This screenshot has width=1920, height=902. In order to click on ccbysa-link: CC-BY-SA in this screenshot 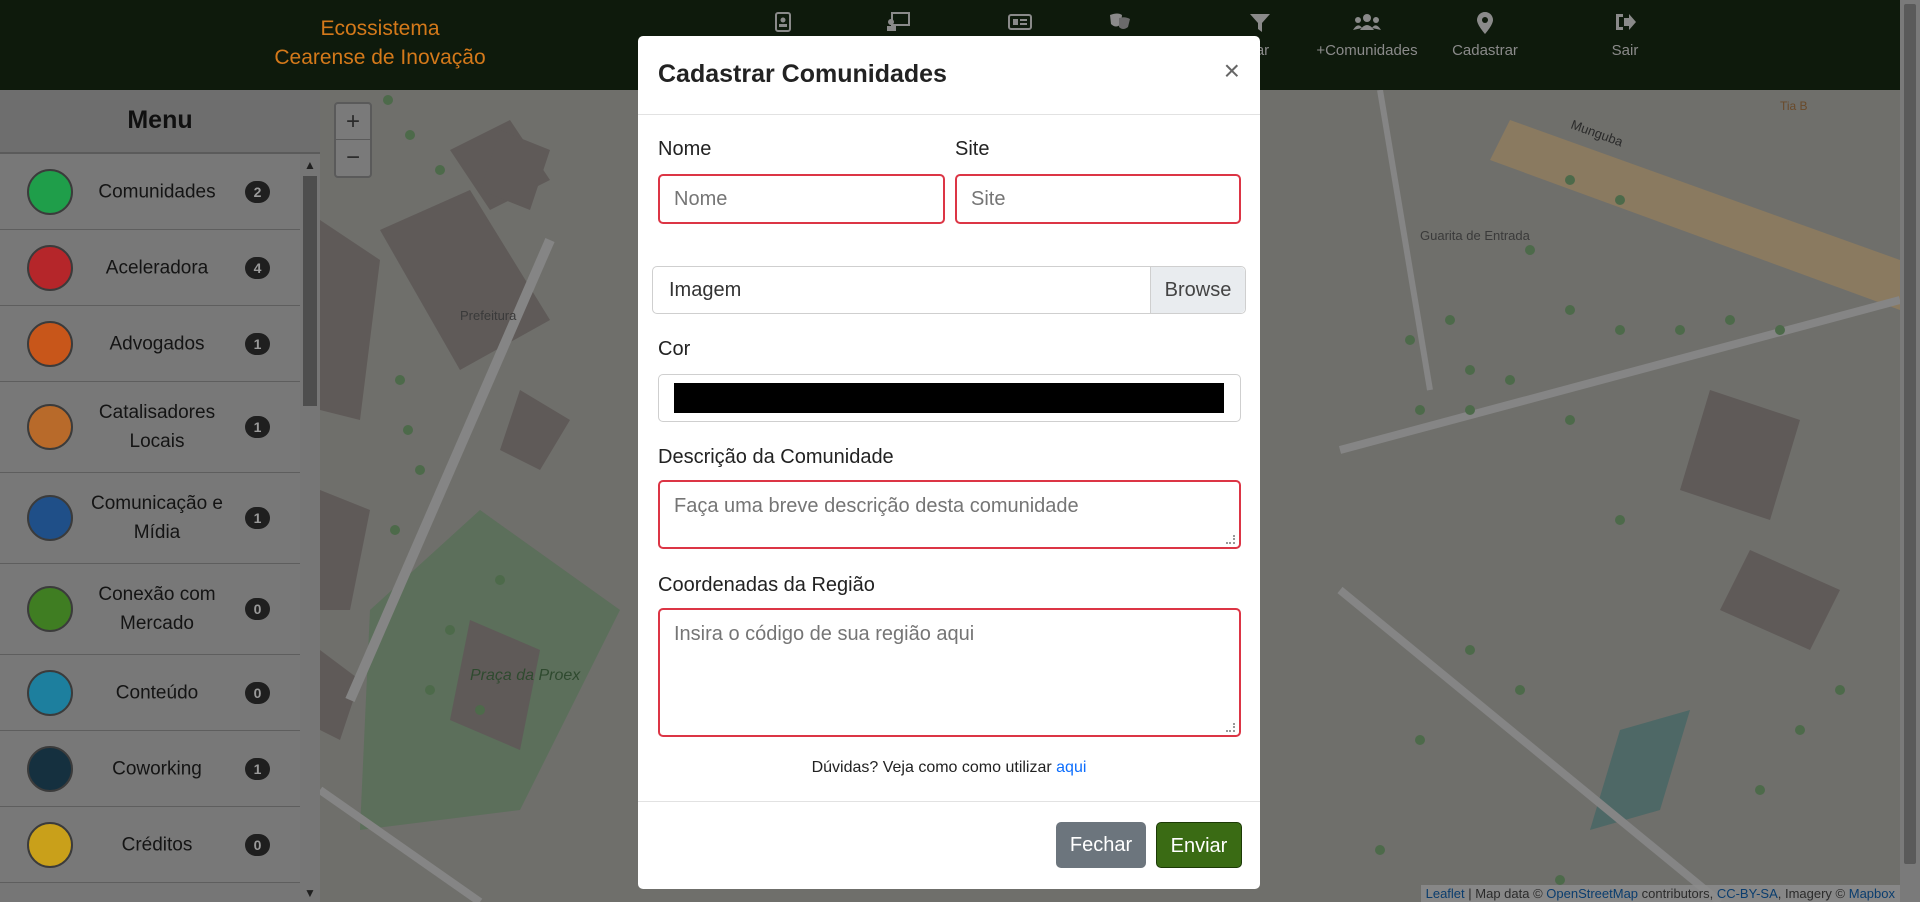, I will do `click(1747, 893)`.